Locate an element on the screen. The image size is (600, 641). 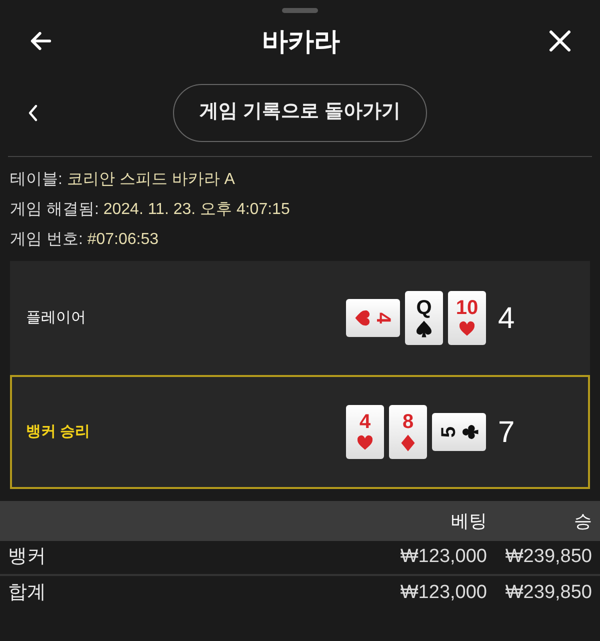
chevron-left-icon is located at coordinates (33, 112).